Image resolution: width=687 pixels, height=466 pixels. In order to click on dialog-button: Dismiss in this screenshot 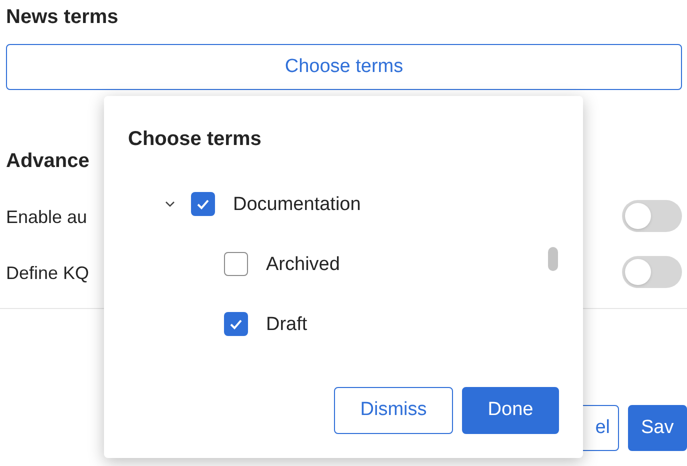, I will do `click(393, 410)`.